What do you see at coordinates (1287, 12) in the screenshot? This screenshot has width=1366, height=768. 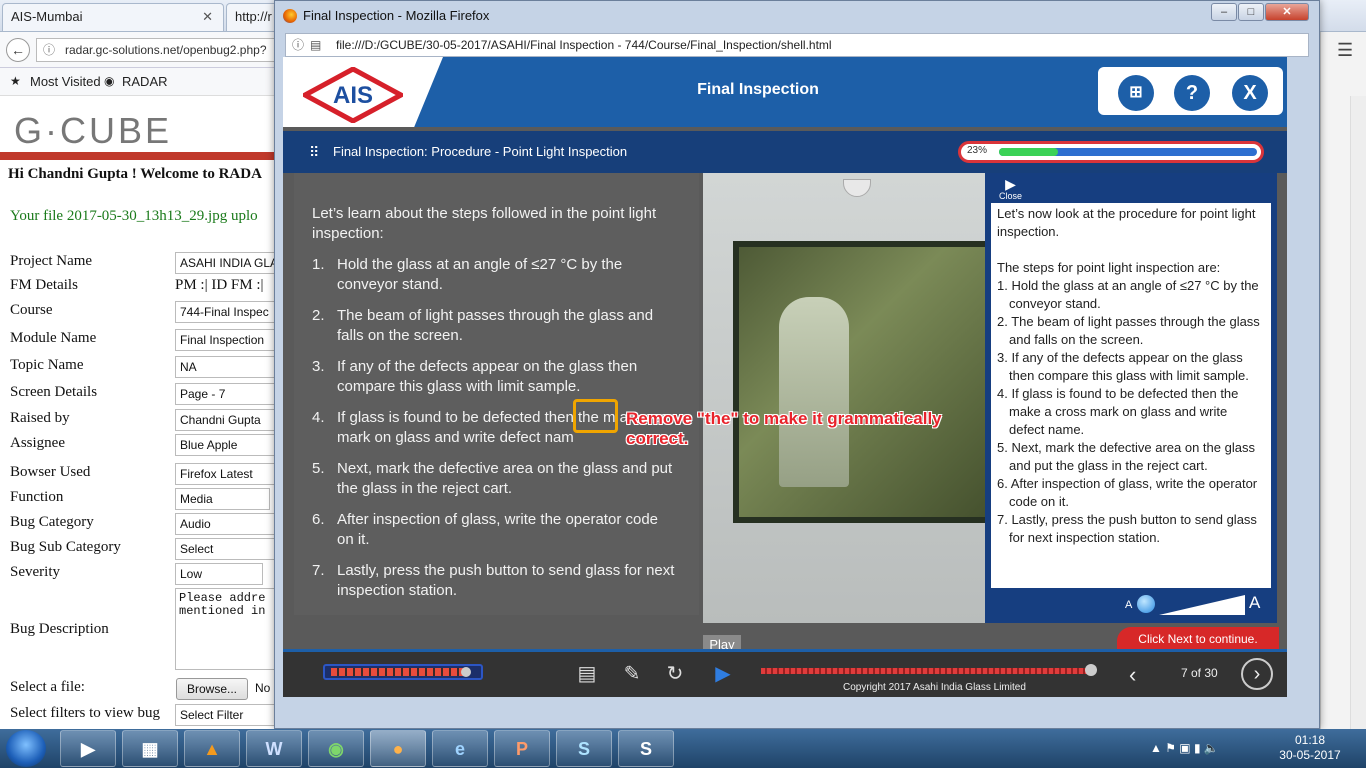 I see `window-close-button: ✕` at bounding box center [1287, 12].